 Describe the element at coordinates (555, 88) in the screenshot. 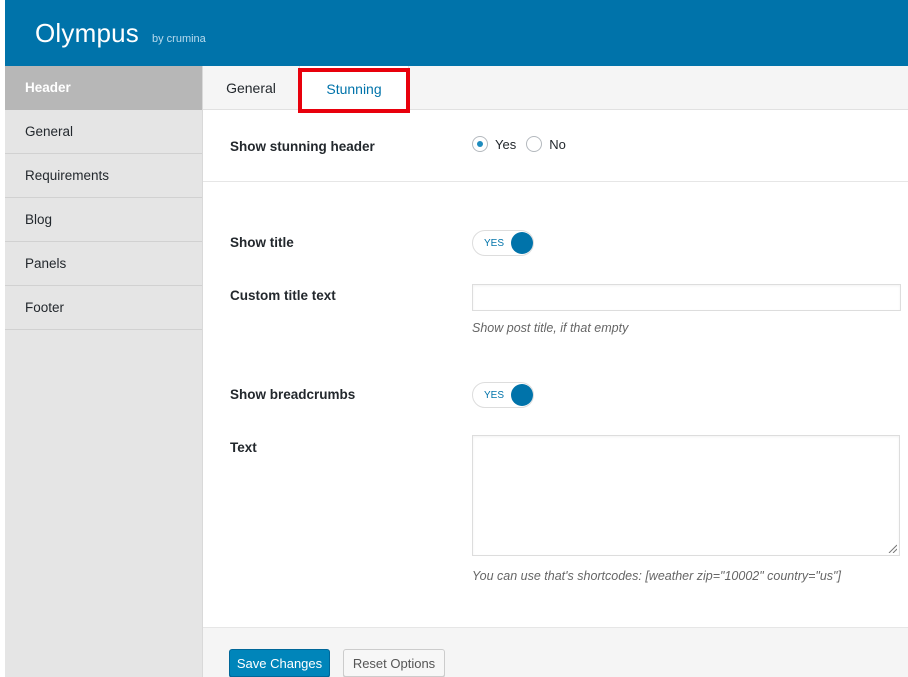

I see `tab-bar: General Stunning` at that location.